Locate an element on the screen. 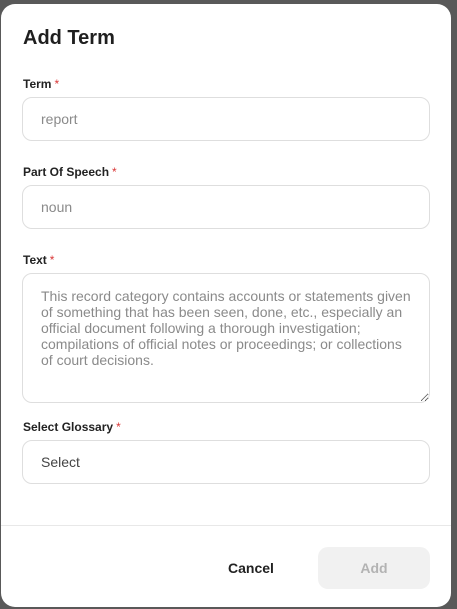  add-button: Add is located at coordinates (374, 568).